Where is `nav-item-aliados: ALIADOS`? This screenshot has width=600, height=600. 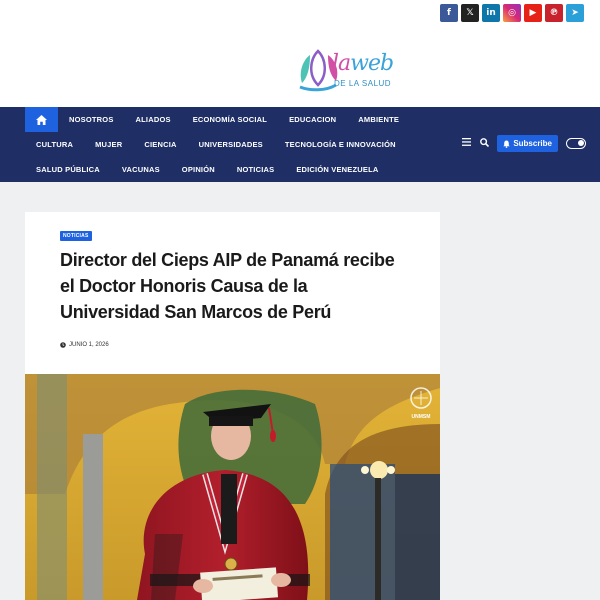
nav-item-aliados: ALIADOS is located at coordinates (153, 119).